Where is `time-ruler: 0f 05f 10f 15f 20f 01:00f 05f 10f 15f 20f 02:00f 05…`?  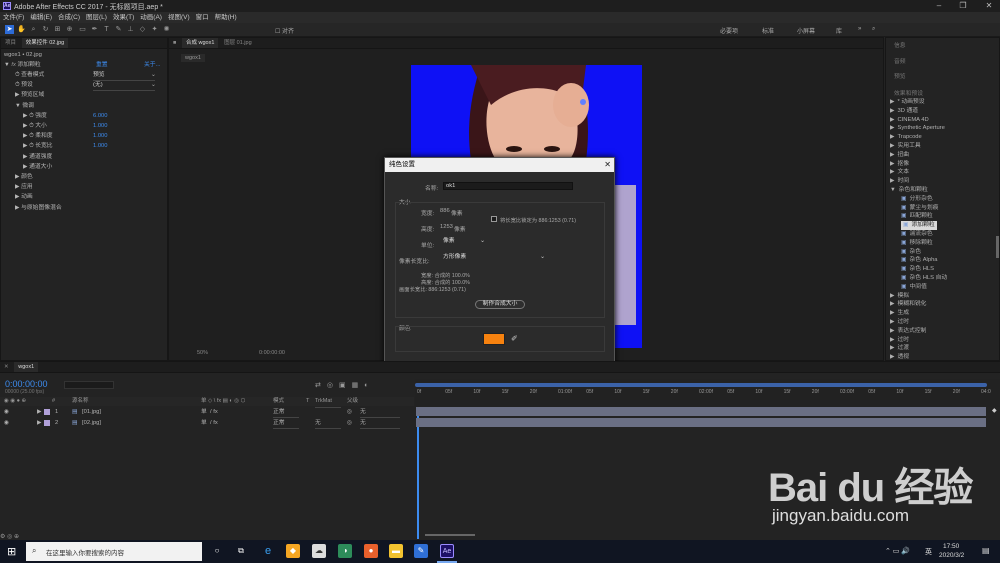
time-ruler: 0f 05f 10f 15f 20f 01:00f 05f 10f 15f 20f 02:00f 05… is located at coordinates (707, 393).